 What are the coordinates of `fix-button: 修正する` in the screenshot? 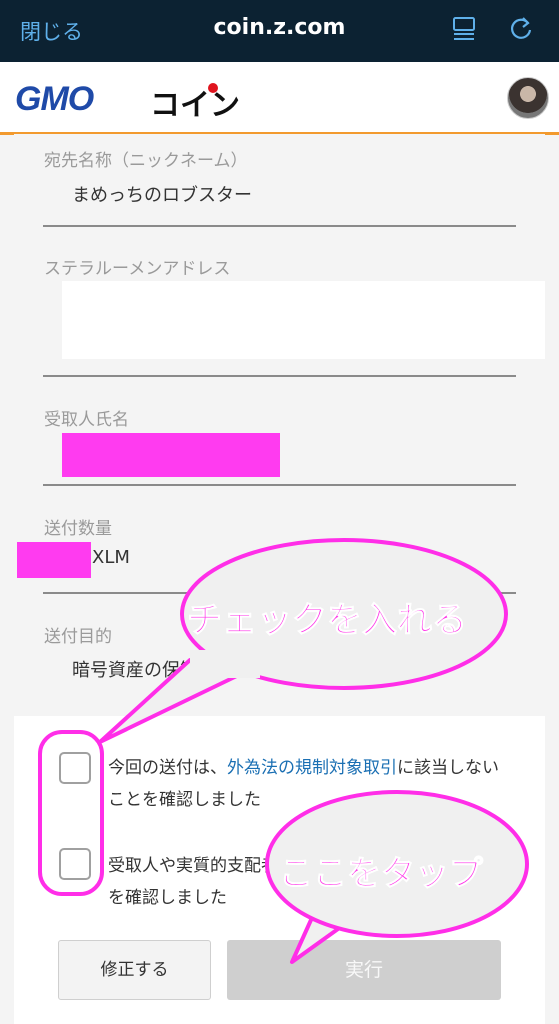 It's located at (134, 970).